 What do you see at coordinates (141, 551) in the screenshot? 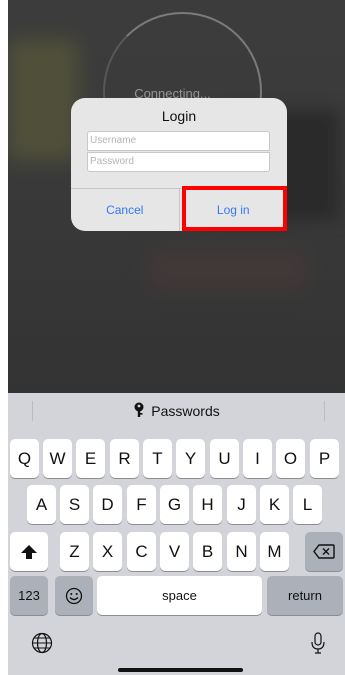
I see `key-c: C` at bounding box center [141, 551].